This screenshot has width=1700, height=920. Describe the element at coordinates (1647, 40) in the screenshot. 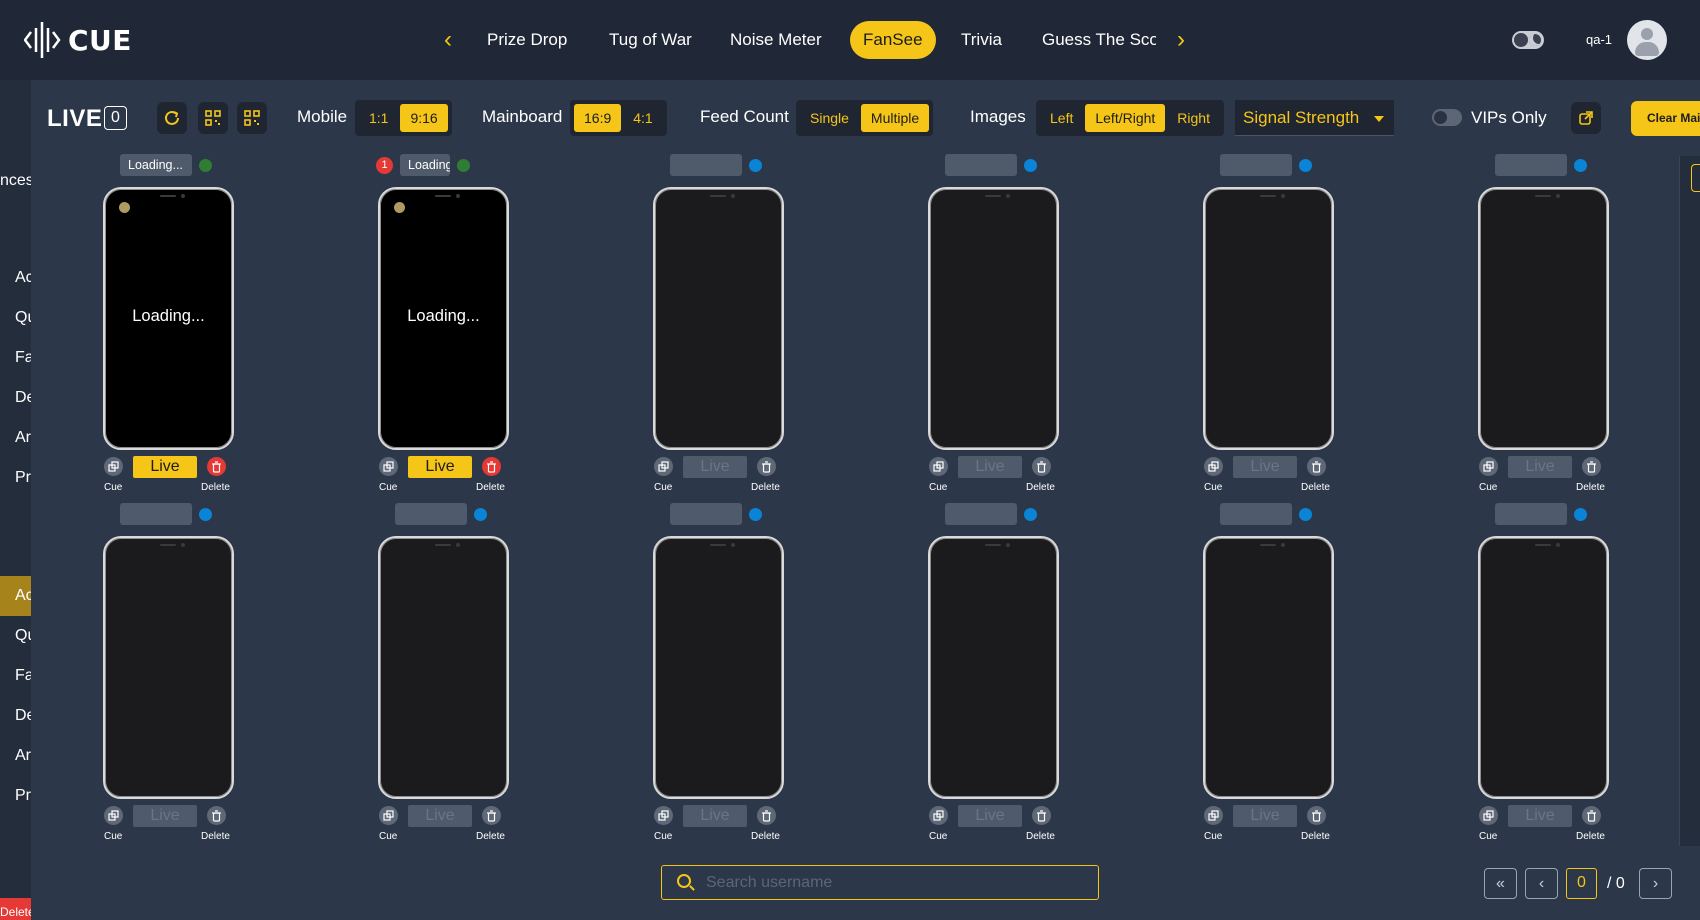

I see `avatar` at that location.